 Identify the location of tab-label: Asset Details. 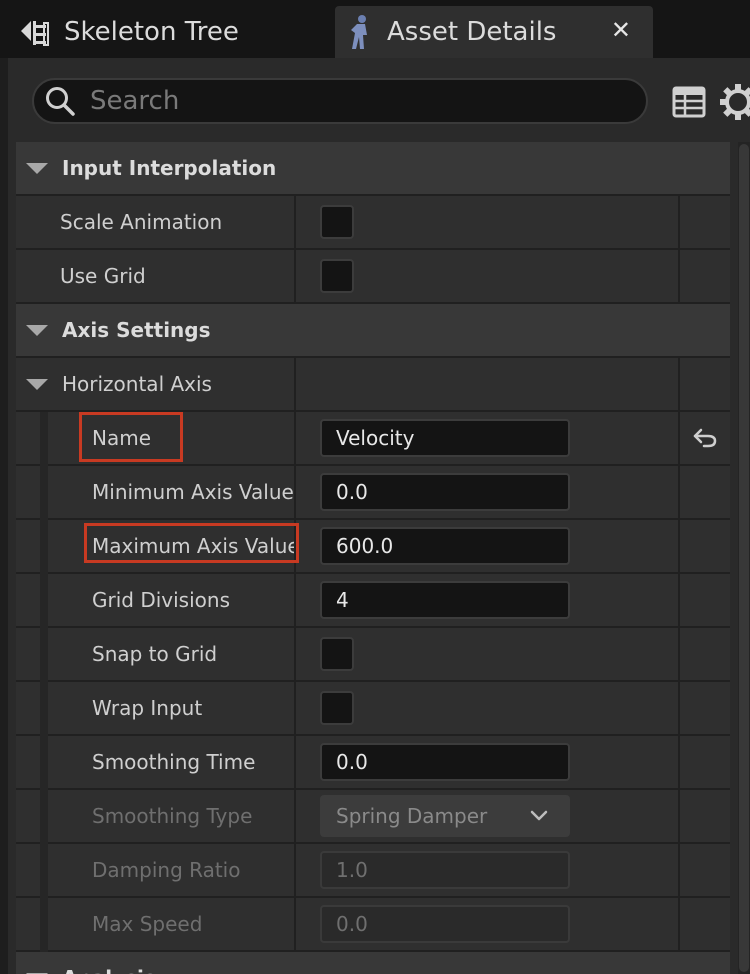
(472, 32).